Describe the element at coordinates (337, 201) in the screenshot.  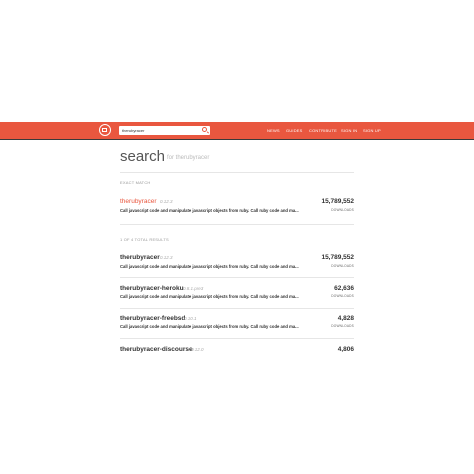
I see `exact-match-download-count: 15,789,552` at that location.